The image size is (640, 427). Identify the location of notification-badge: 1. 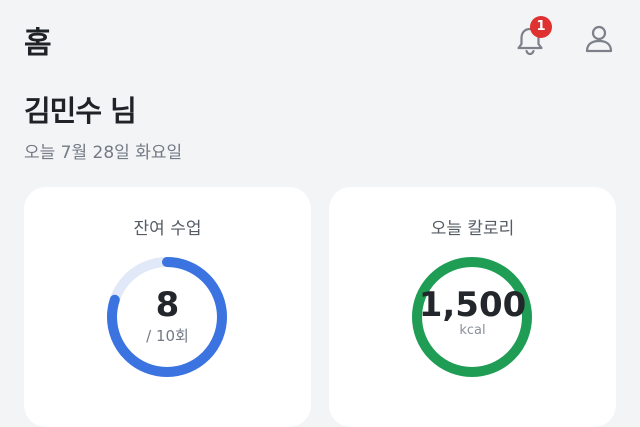
(541, 27).